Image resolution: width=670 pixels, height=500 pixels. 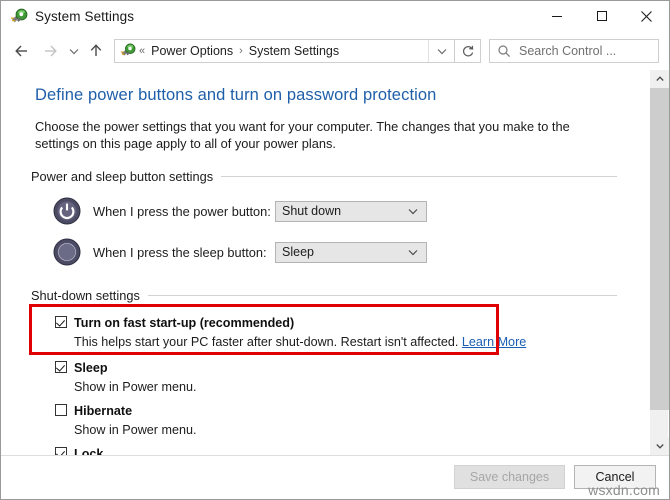 I want to click on power-group-heading: Power and sleep button settings, so click(x=324, y=176).